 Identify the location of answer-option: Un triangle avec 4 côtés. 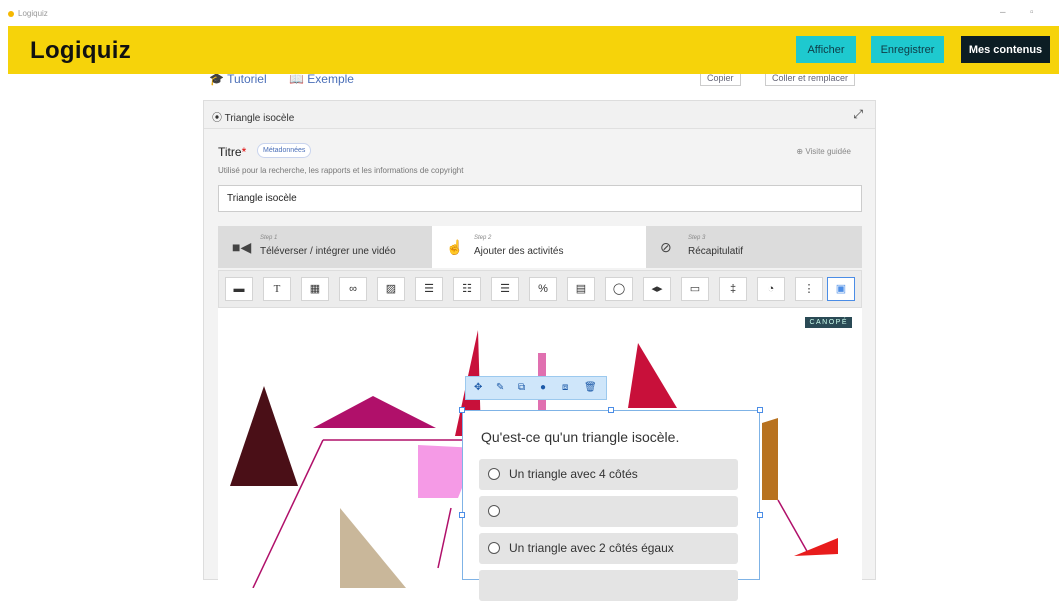
(608, 474).